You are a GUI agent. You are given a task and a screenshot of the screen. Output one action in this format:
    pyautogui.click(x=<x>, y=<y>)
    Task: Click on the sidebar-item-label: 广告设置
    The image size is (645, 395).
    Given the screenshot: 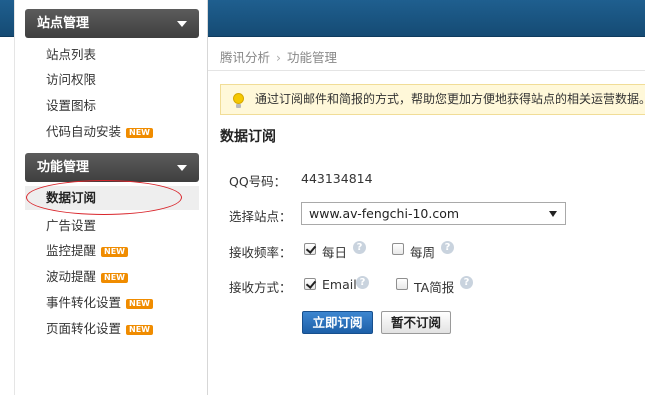 What is the action you would take?
    pyautogui.click(x=71, y=225)
    